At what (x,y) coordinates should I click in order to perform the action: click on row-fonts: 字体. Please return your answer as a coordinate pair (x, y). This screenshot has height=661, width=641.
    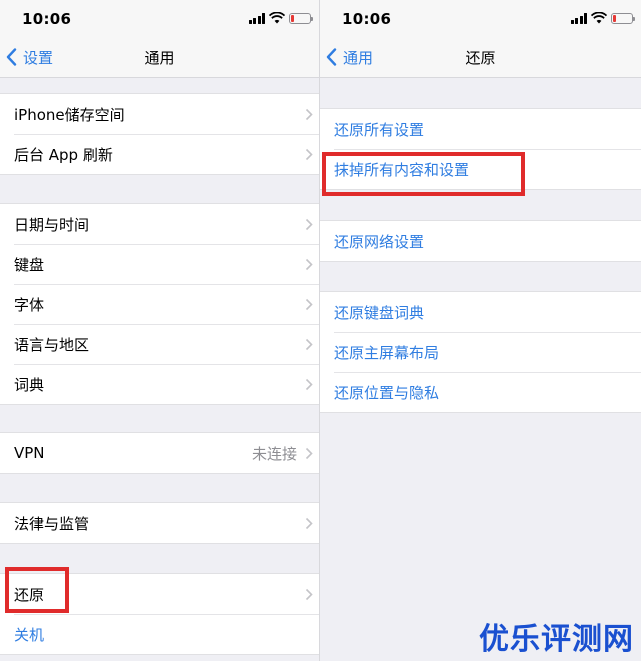
    Looking at the image, I should click on (159, 304).